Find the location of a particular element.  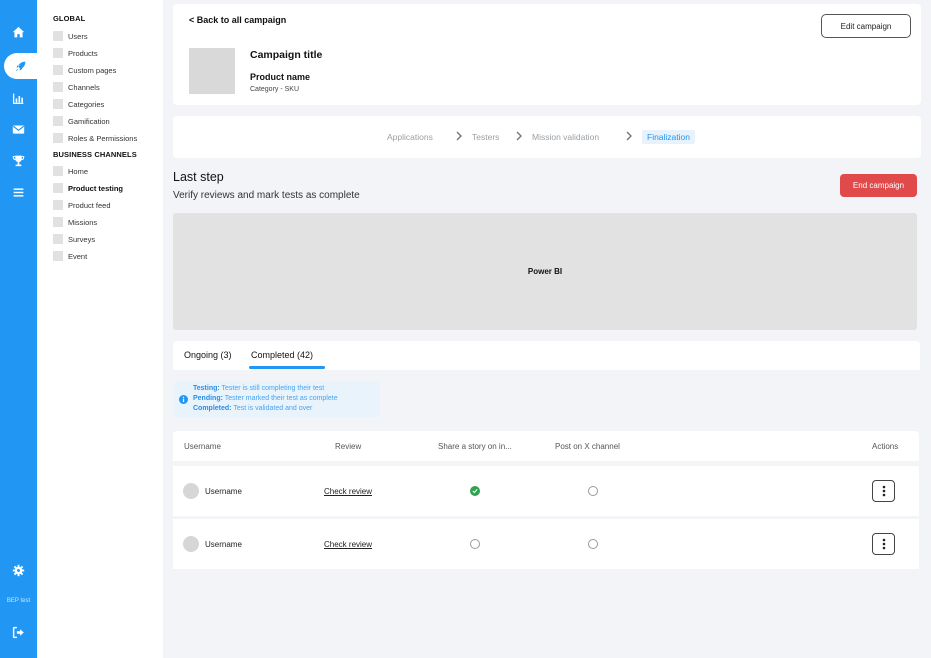

list-icon is located at coordinates (18, 192).